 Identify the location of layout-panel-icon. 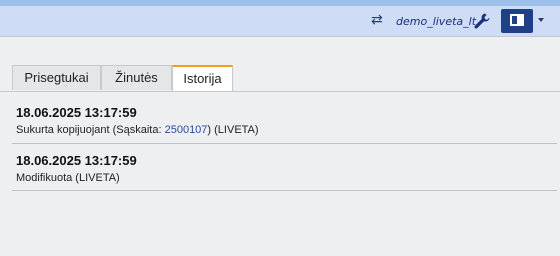
(517, 20).